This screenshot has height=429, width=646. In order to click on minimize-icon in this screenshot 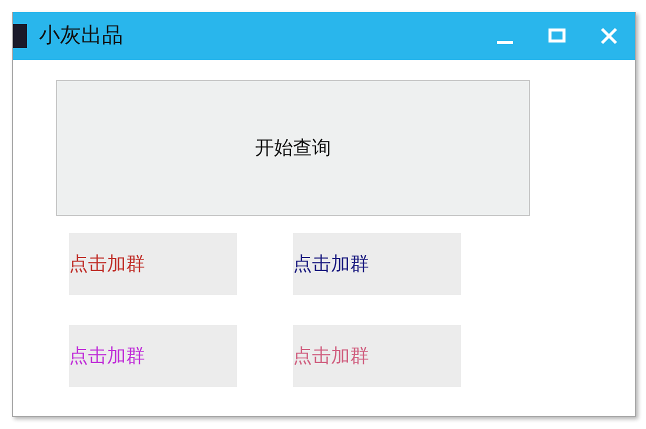, I will do `click(505, 42)`.